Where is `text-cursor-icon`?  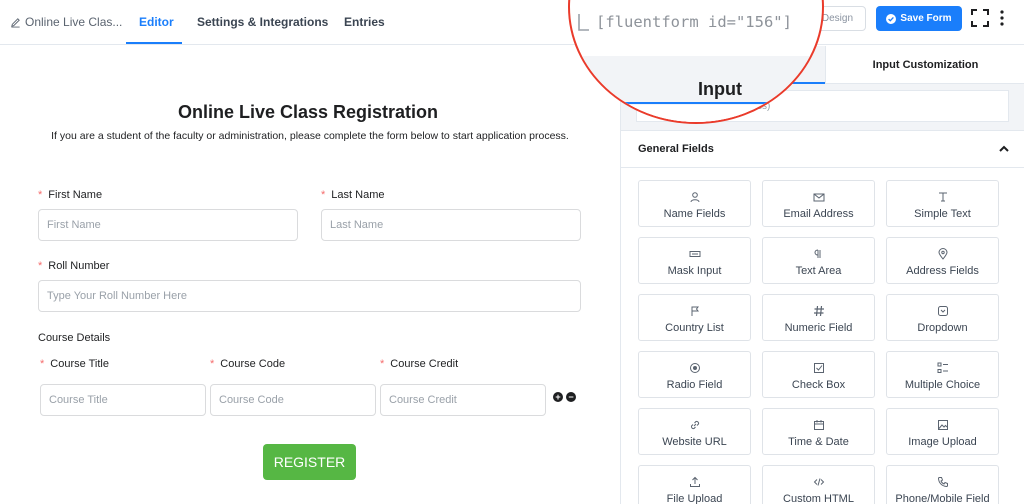
text-cursor-icon is located at coordinates (942, 197).